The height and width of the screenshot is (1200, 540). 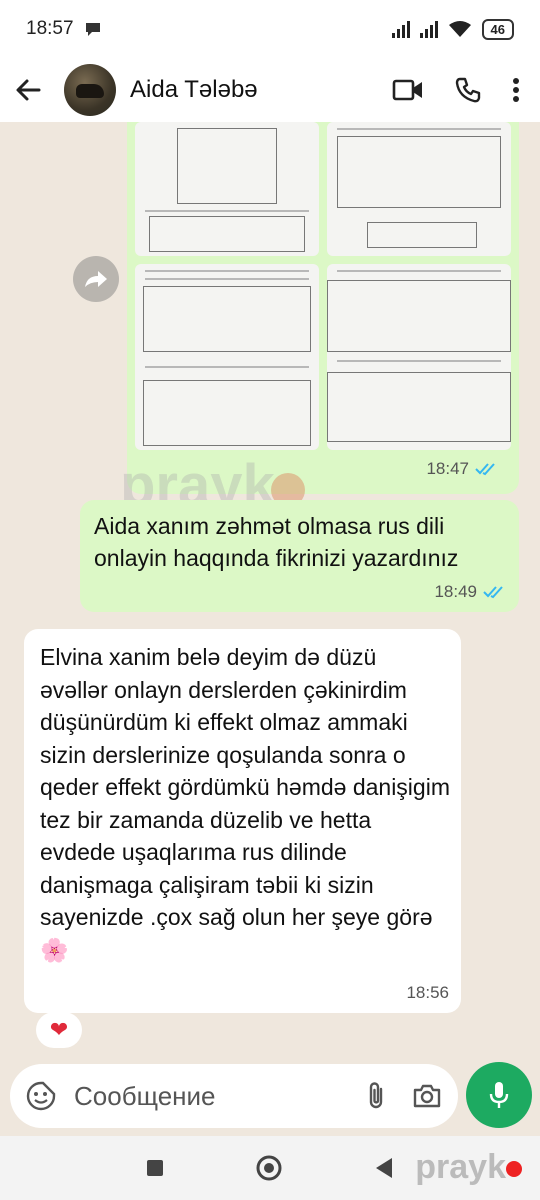 I want to click on attach-icon, so click(x=376, y=1096).